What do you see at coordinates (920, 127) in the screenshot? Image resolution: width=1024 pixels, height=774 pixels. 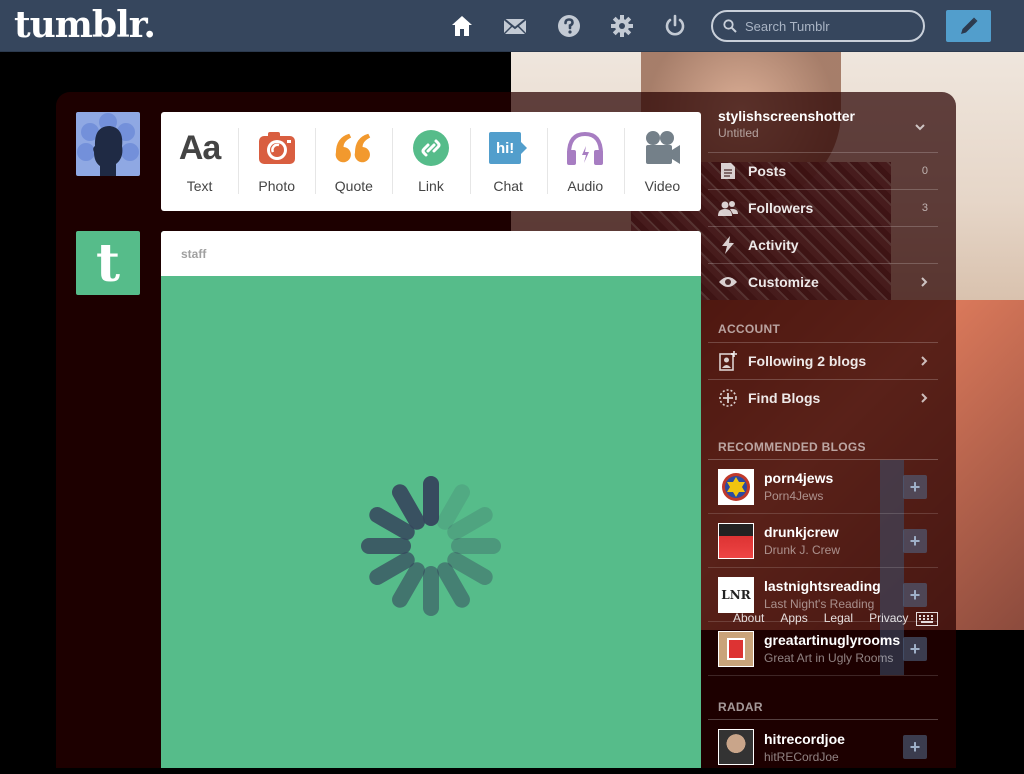 I see `chevron-down-icon` at bounding box center [920, 127].